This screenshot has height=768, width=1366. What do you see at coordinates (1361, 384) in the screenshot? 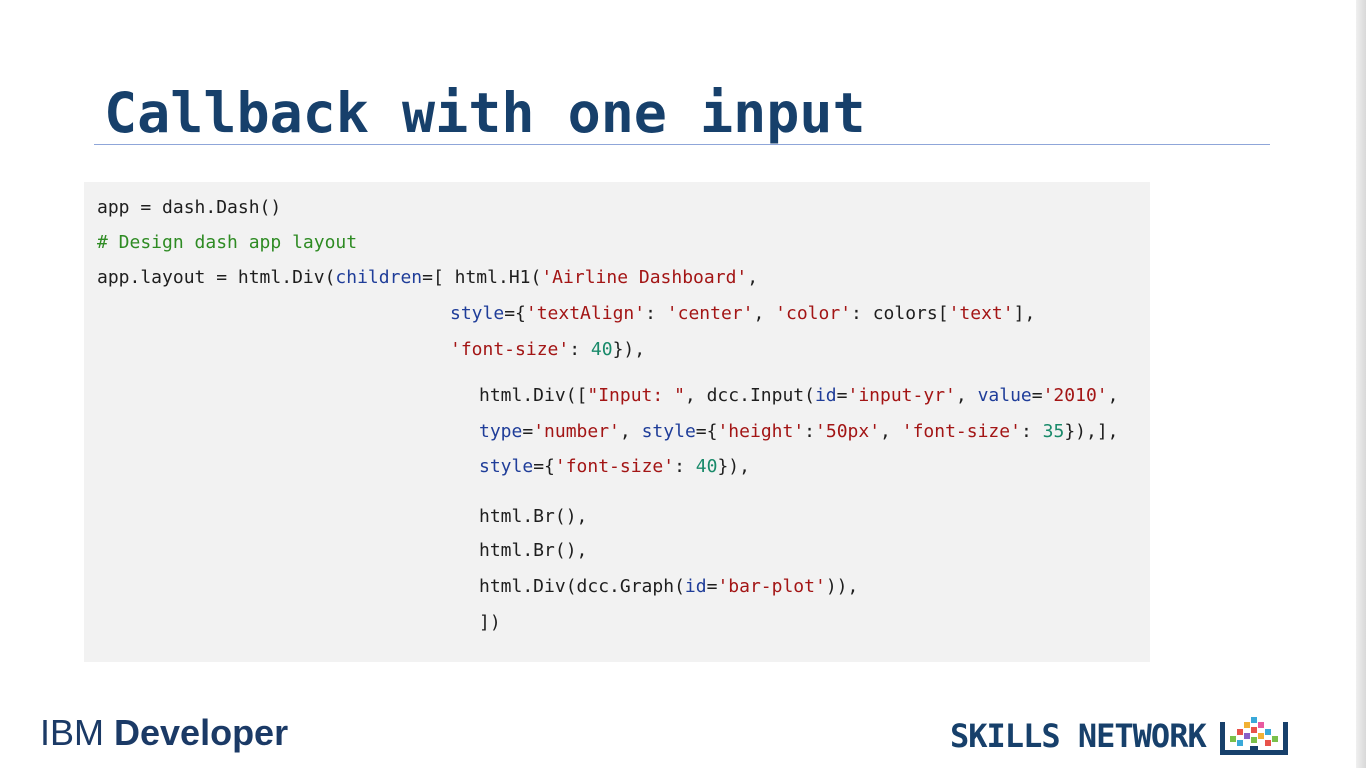
I see `window-edge` at bounding box center [1361, 384].